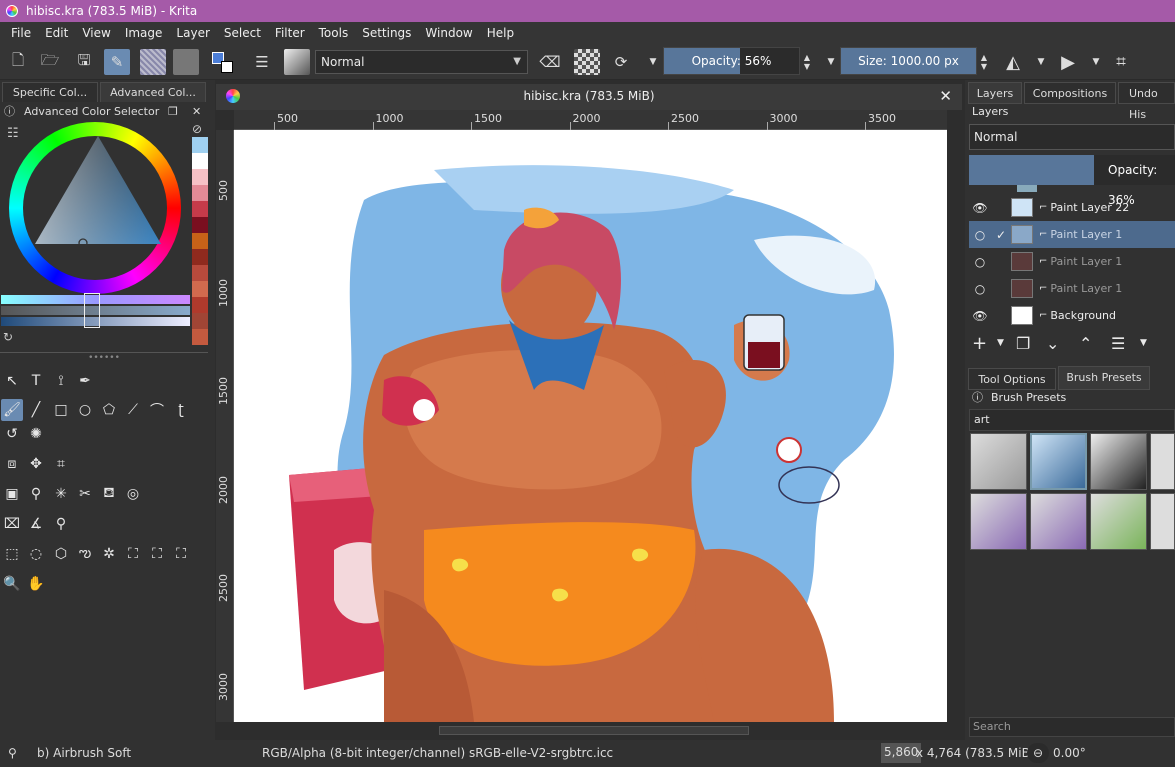 The height and width of the screenshot is (767, 1175). I want to click on rect-select-icon: ⬚, so click(12, 554).